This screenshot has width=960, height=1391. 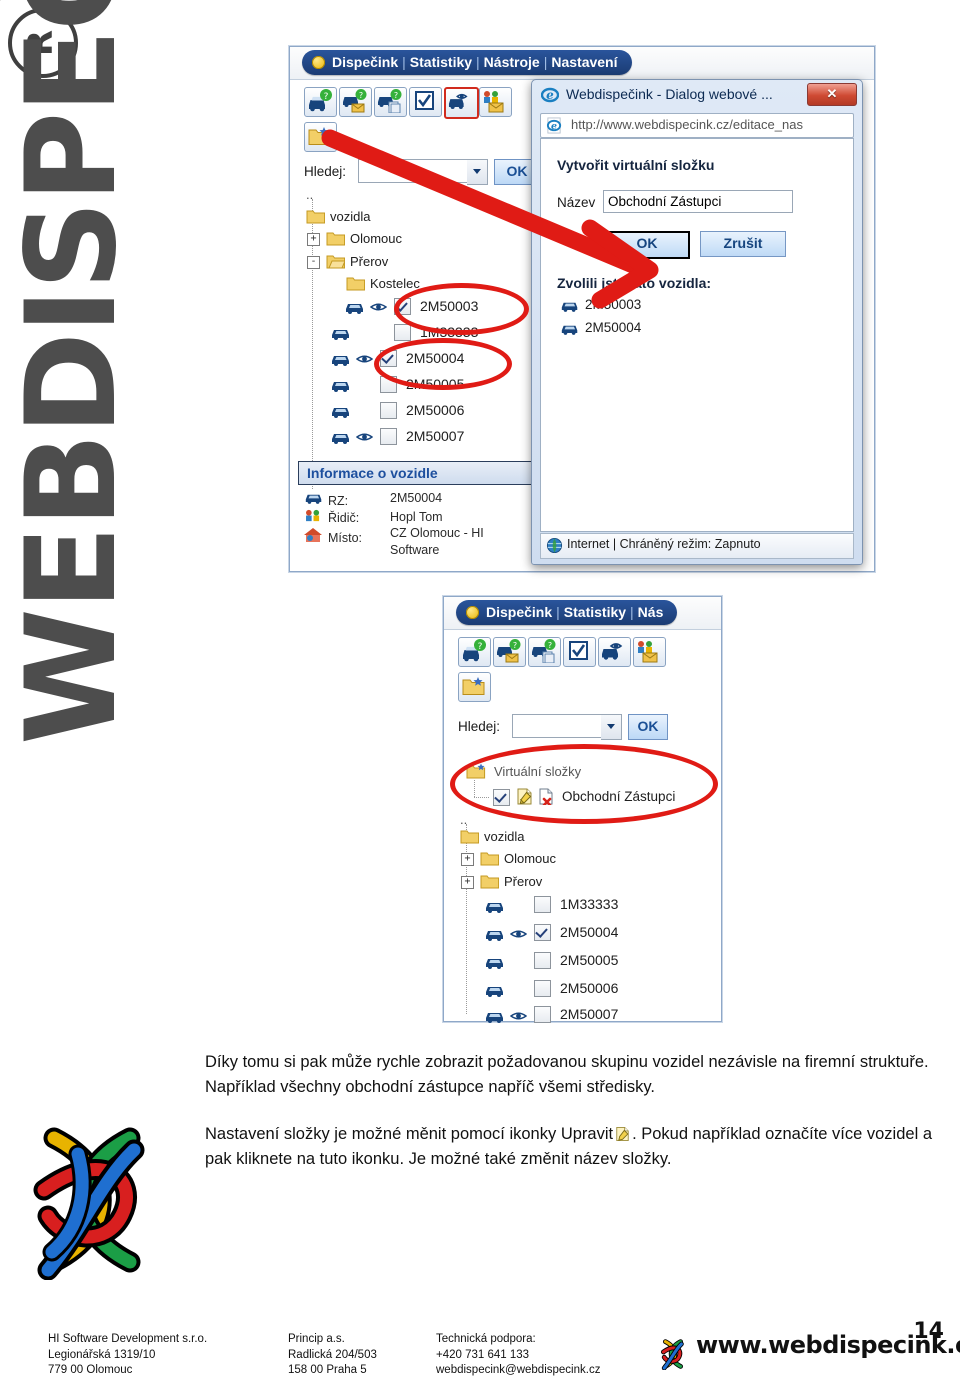 I want to click on folder-name-input, so click(x=698, y=201).